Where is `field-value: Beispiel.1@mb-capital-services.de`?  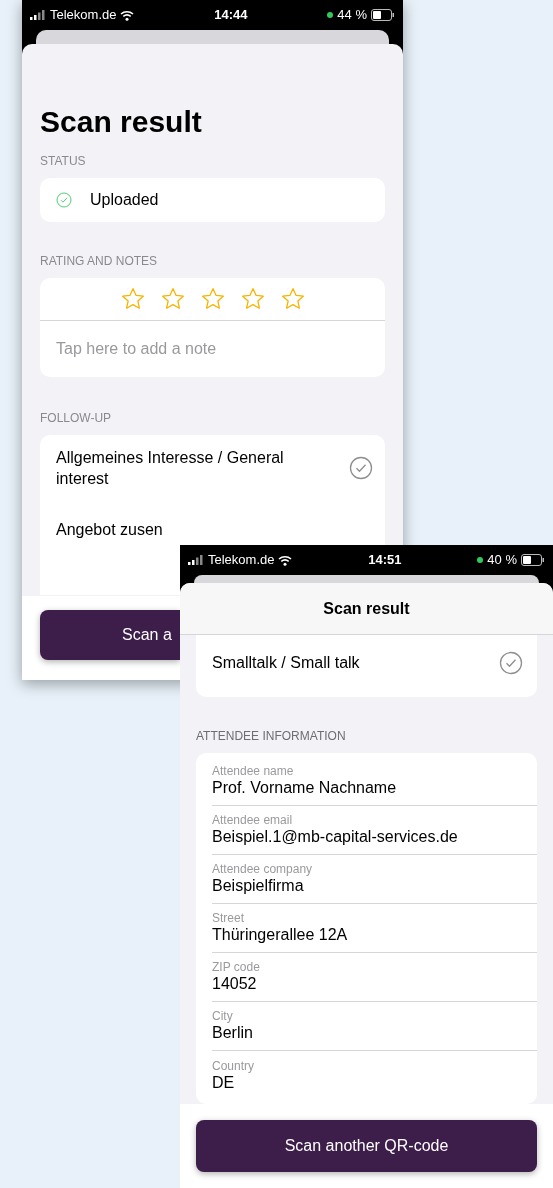
field-value: Beispiel.1@mb-capital-services.de is located at coordinates (335, 837).